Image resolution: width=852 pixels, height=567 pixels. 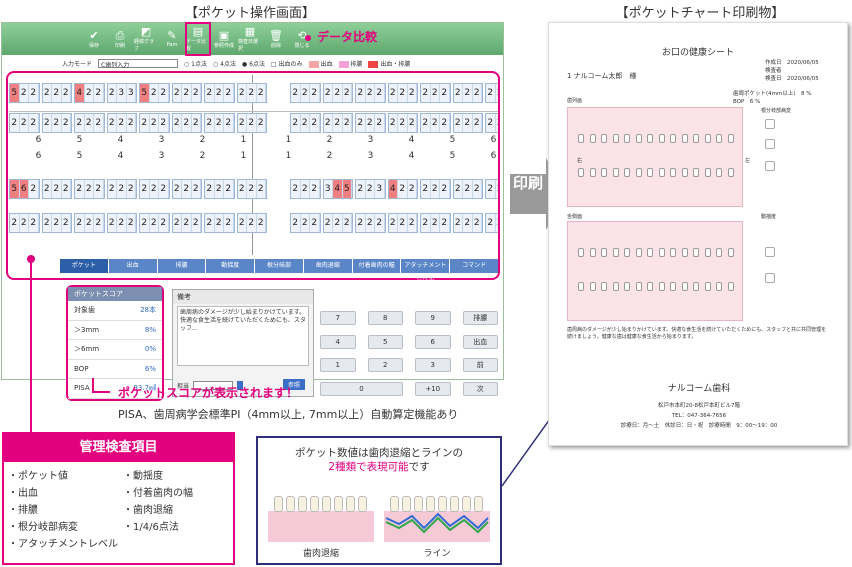 What do you see at coordinates (195, 63) in the screenshot?
I see `option-1pt: ○ 1点法` at bounding box center [195, 63].